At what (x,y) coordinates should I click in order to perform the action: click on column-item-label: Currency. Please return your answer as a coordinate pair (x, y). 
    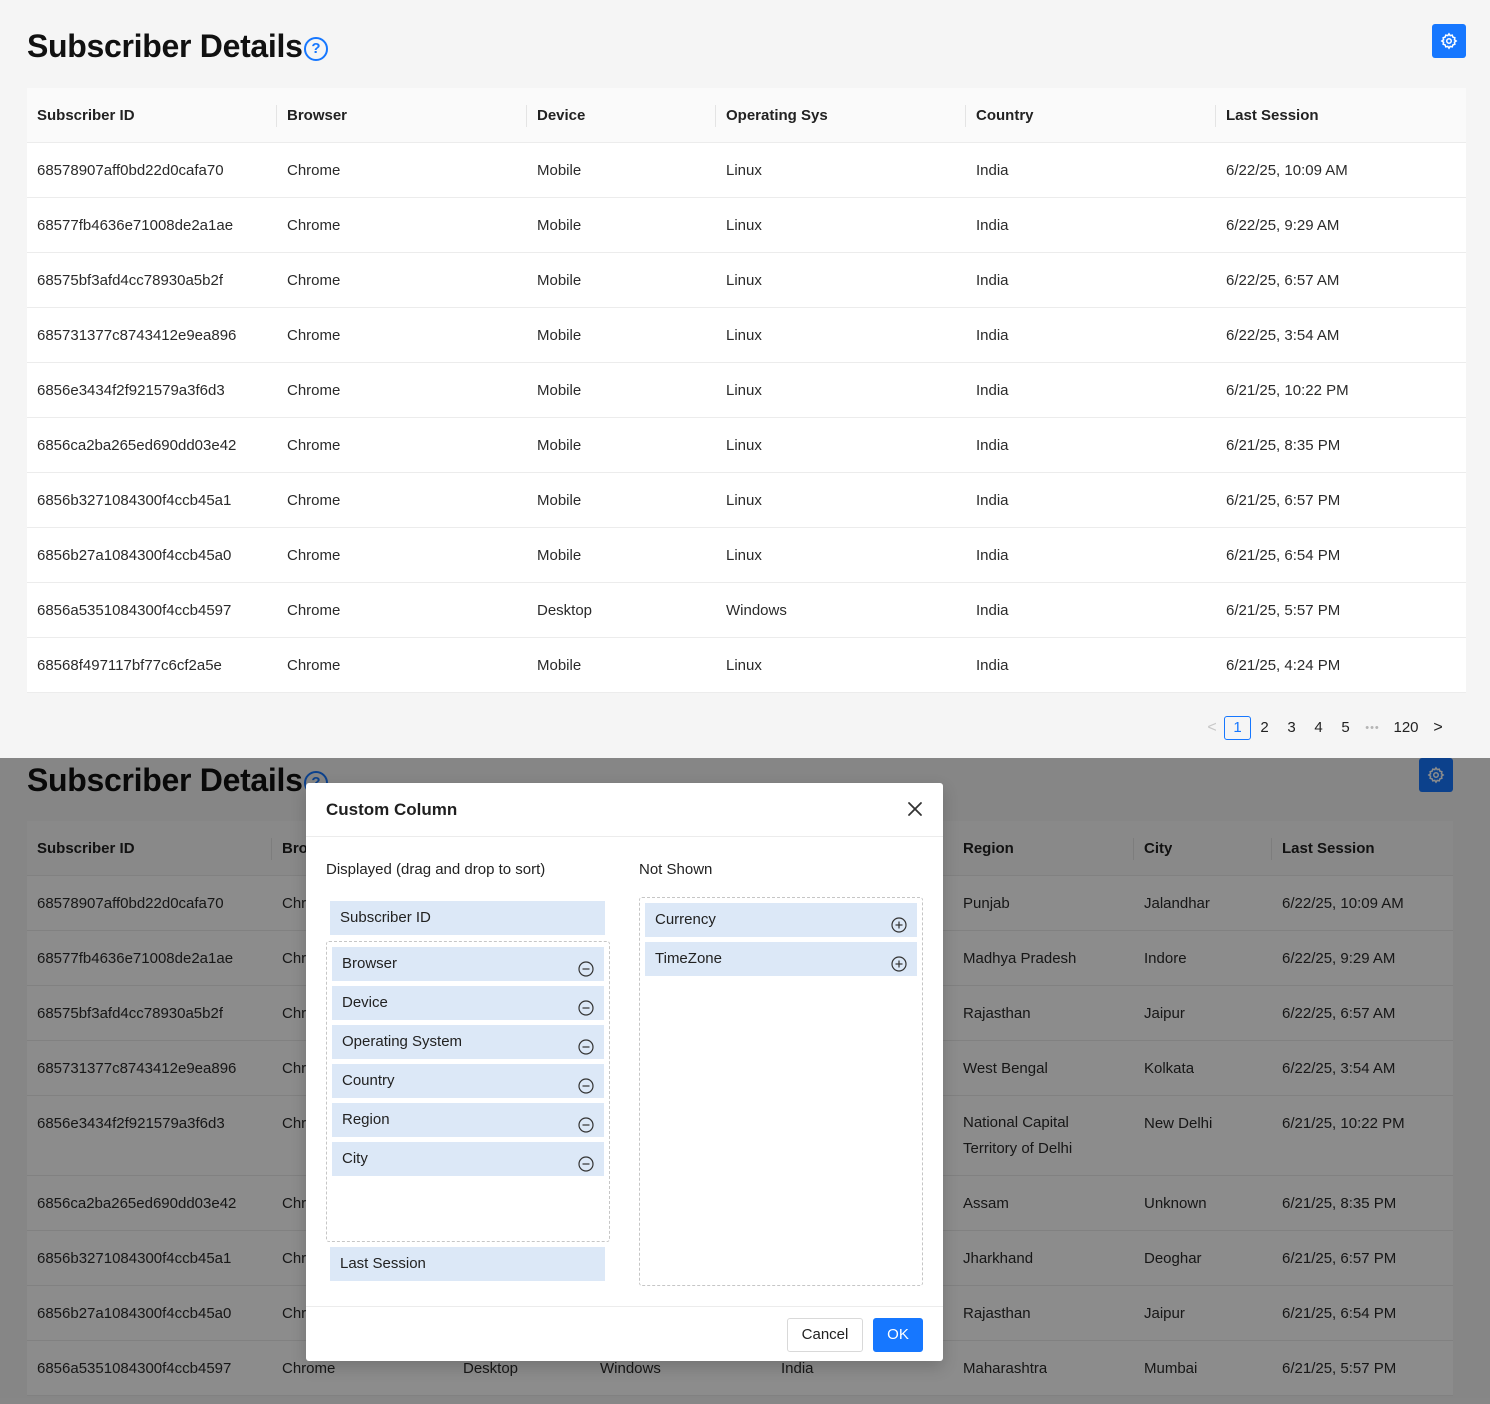
    Looking at the image, I should click on (685, 919).